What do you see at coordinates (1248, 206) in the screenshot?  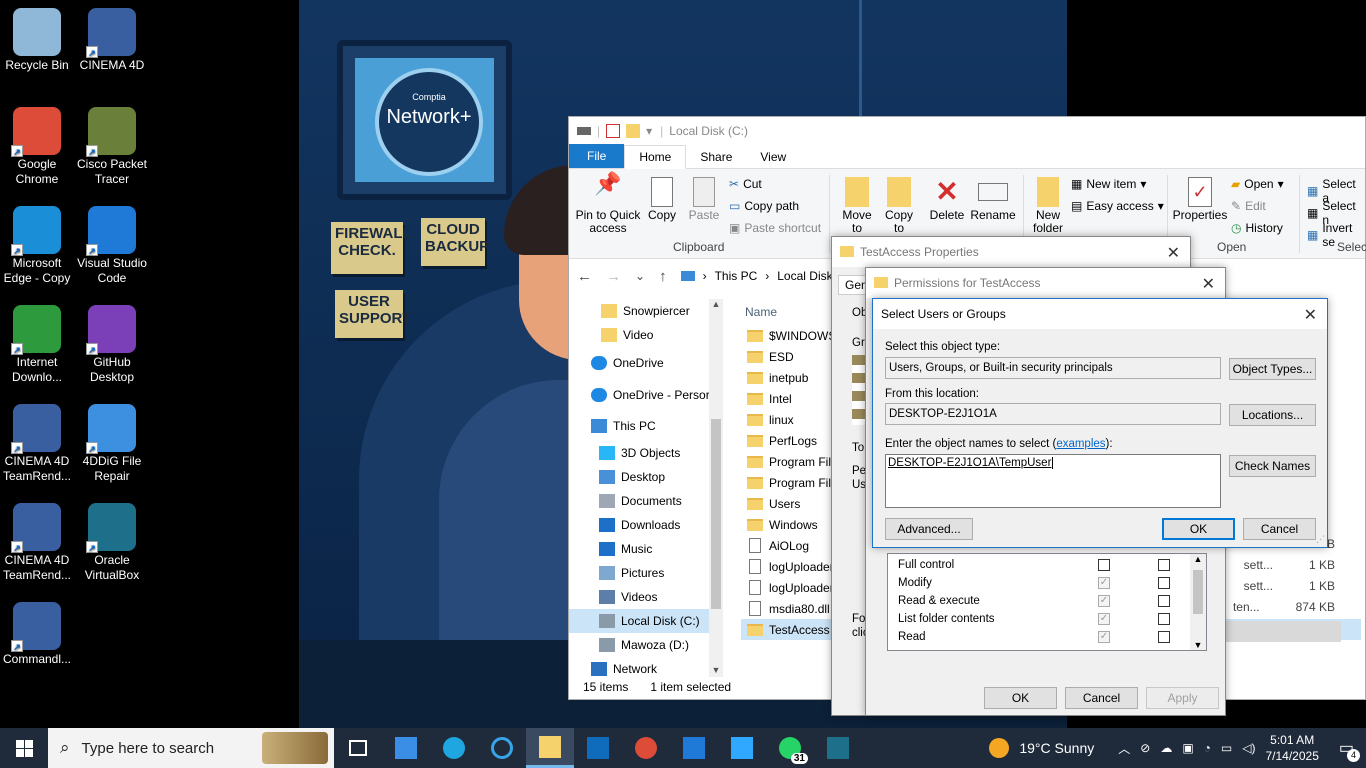 I see `edit-button: ✎ Edit` at bounding box center [1248, 206].